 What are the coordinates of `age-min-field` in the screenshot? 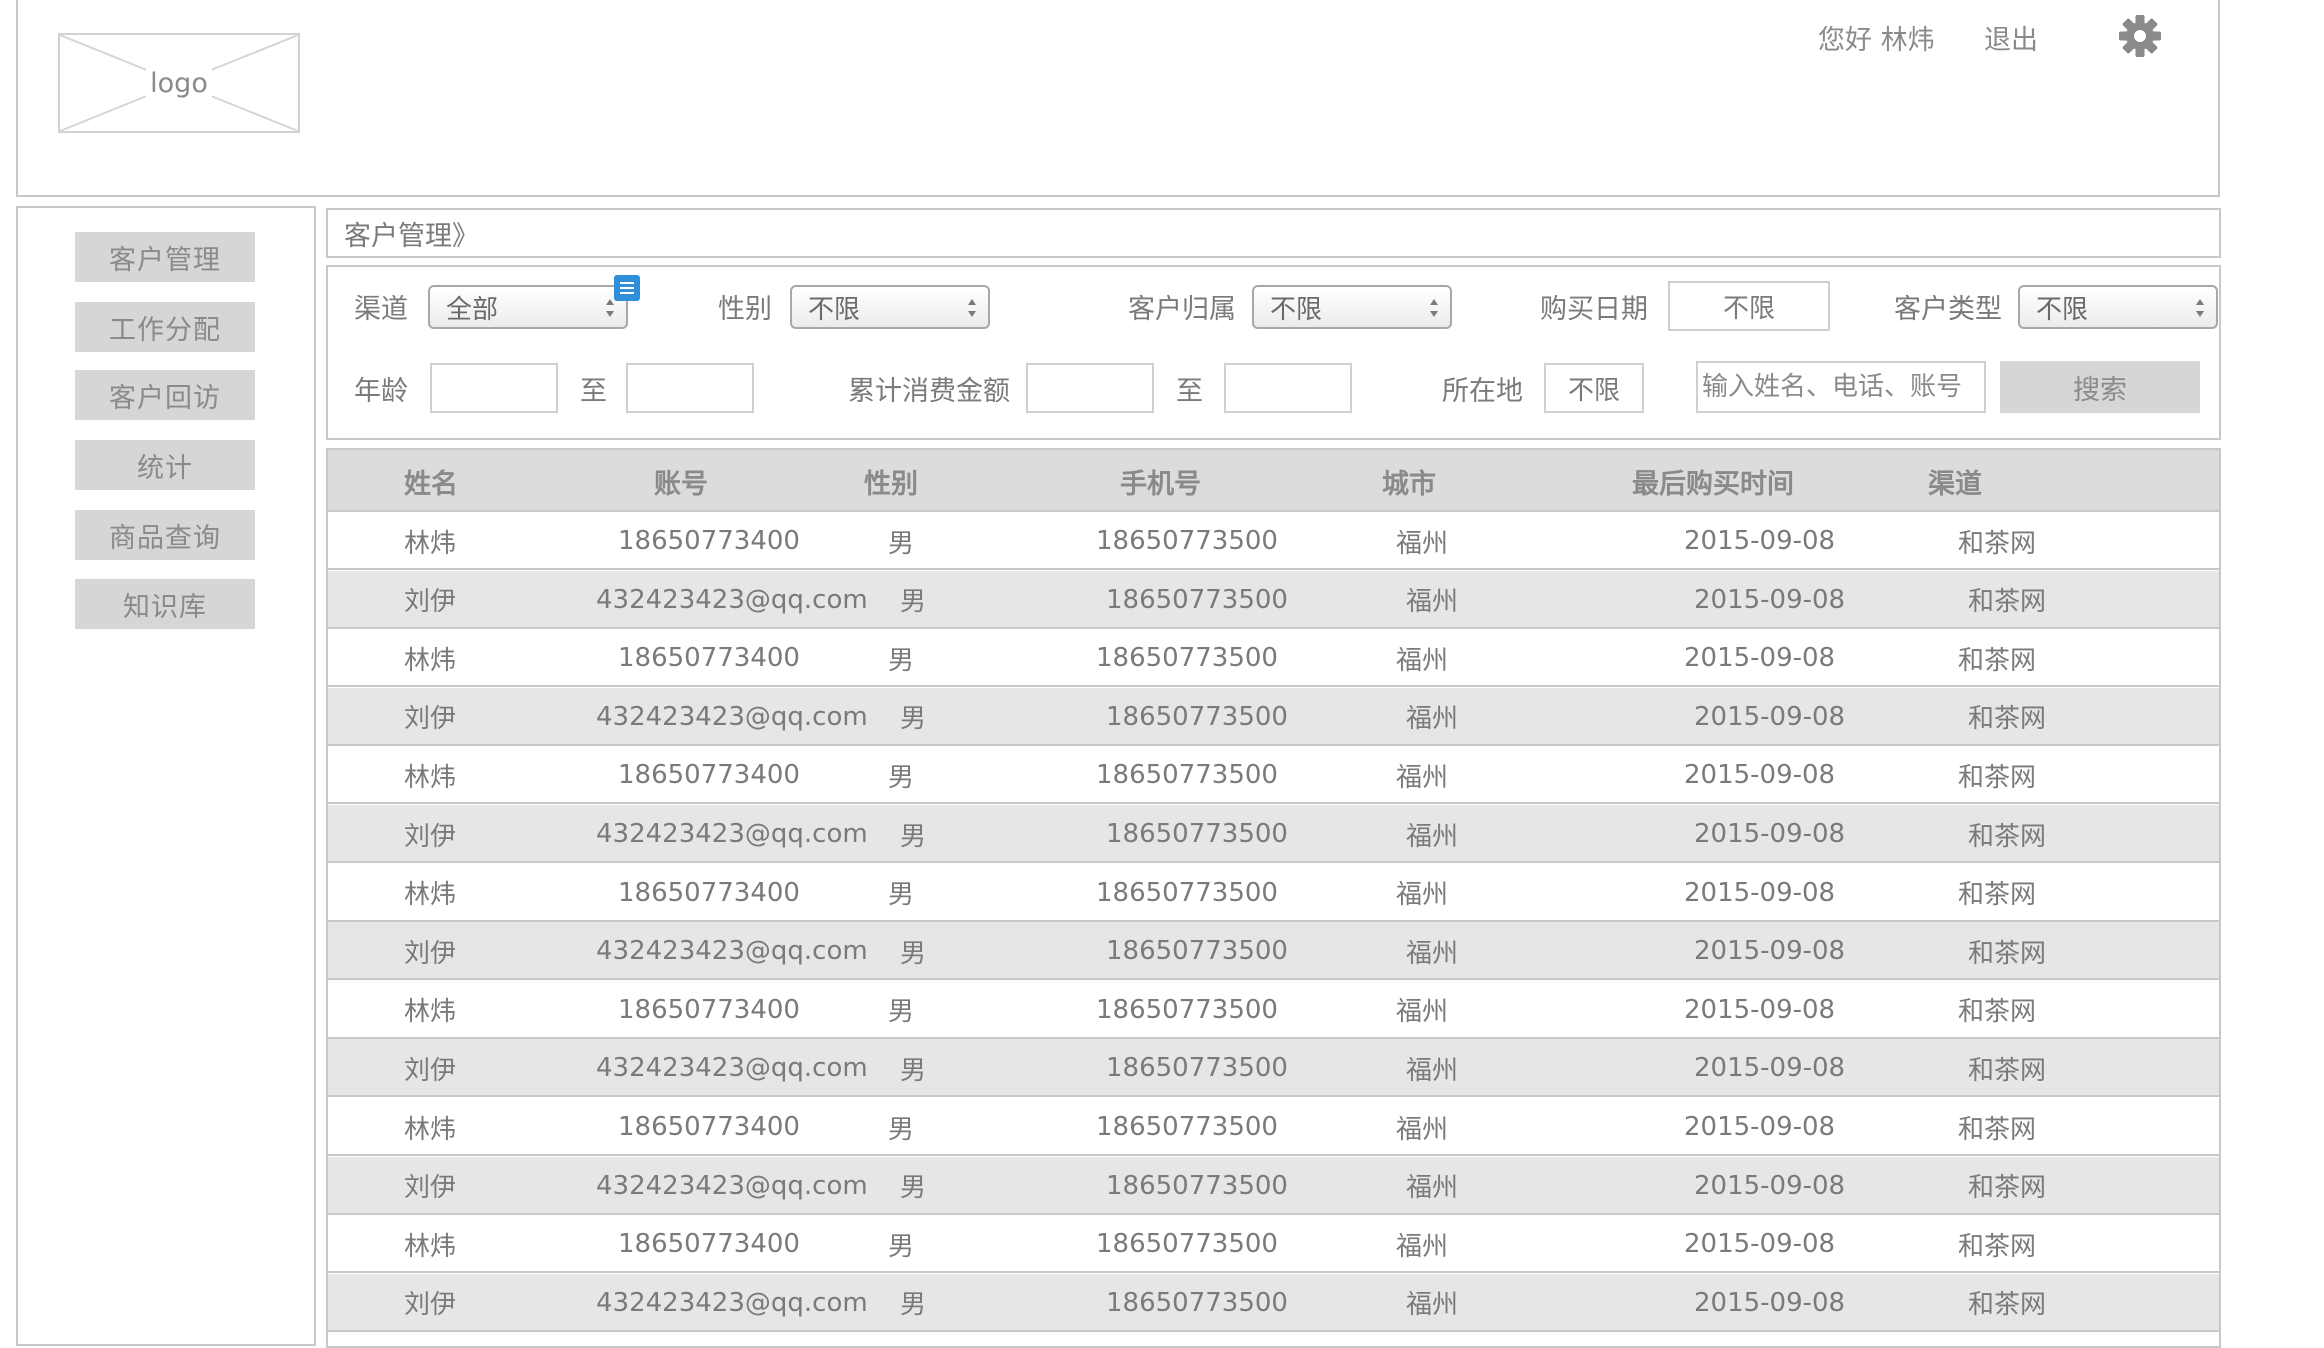 It's located at (494, 388).